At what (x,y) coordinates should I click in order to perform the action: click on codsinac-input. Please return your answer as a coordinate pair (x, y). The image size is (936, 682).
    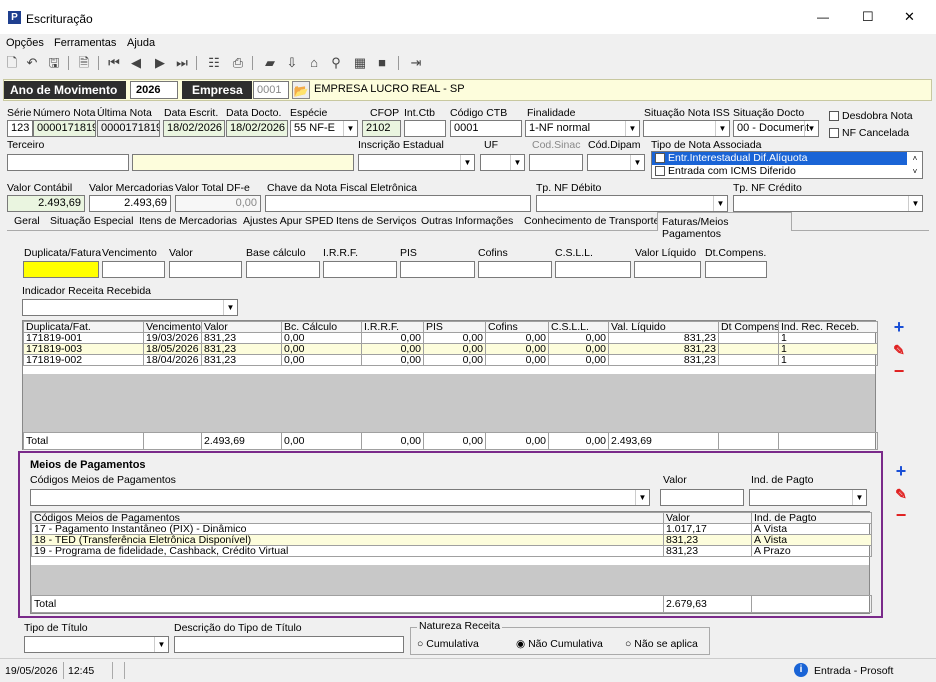
    Looking at the image, I should click on (556, 162).